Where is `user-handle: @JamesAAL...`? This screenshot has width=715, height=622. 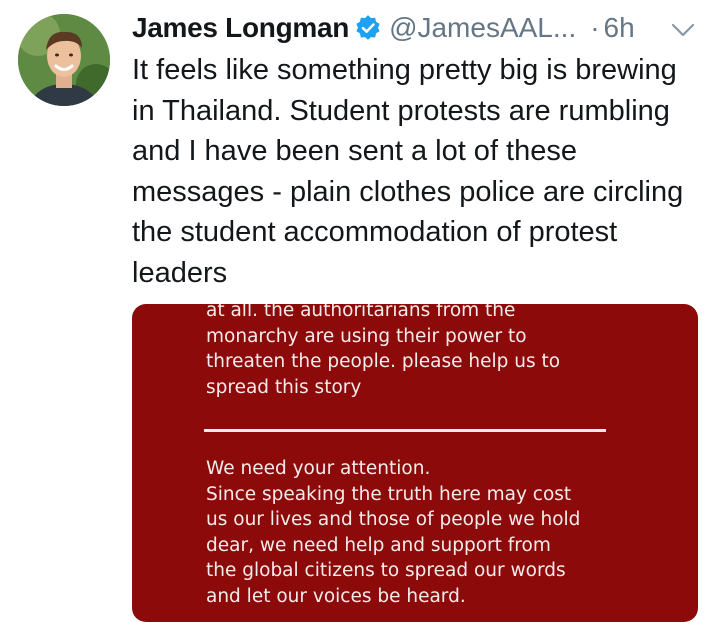
user-handle: @JamesAAL... is located at coordinates (482, 28).